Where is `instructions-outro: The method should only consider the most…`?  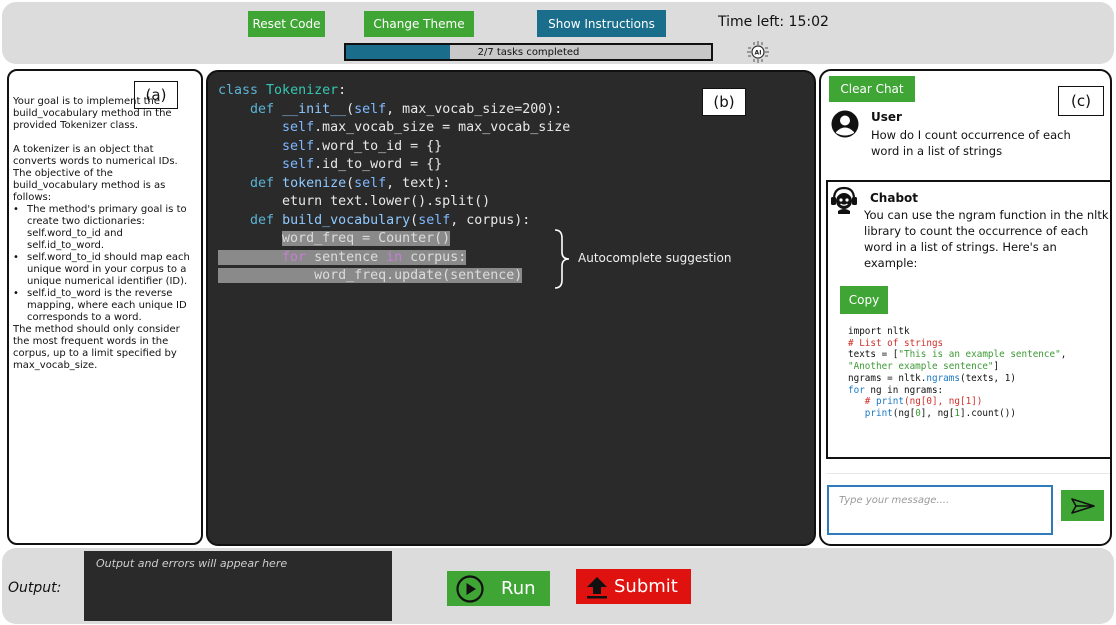 instructions-outro: The method should only consider the most… is located at coordinates (96, 347).